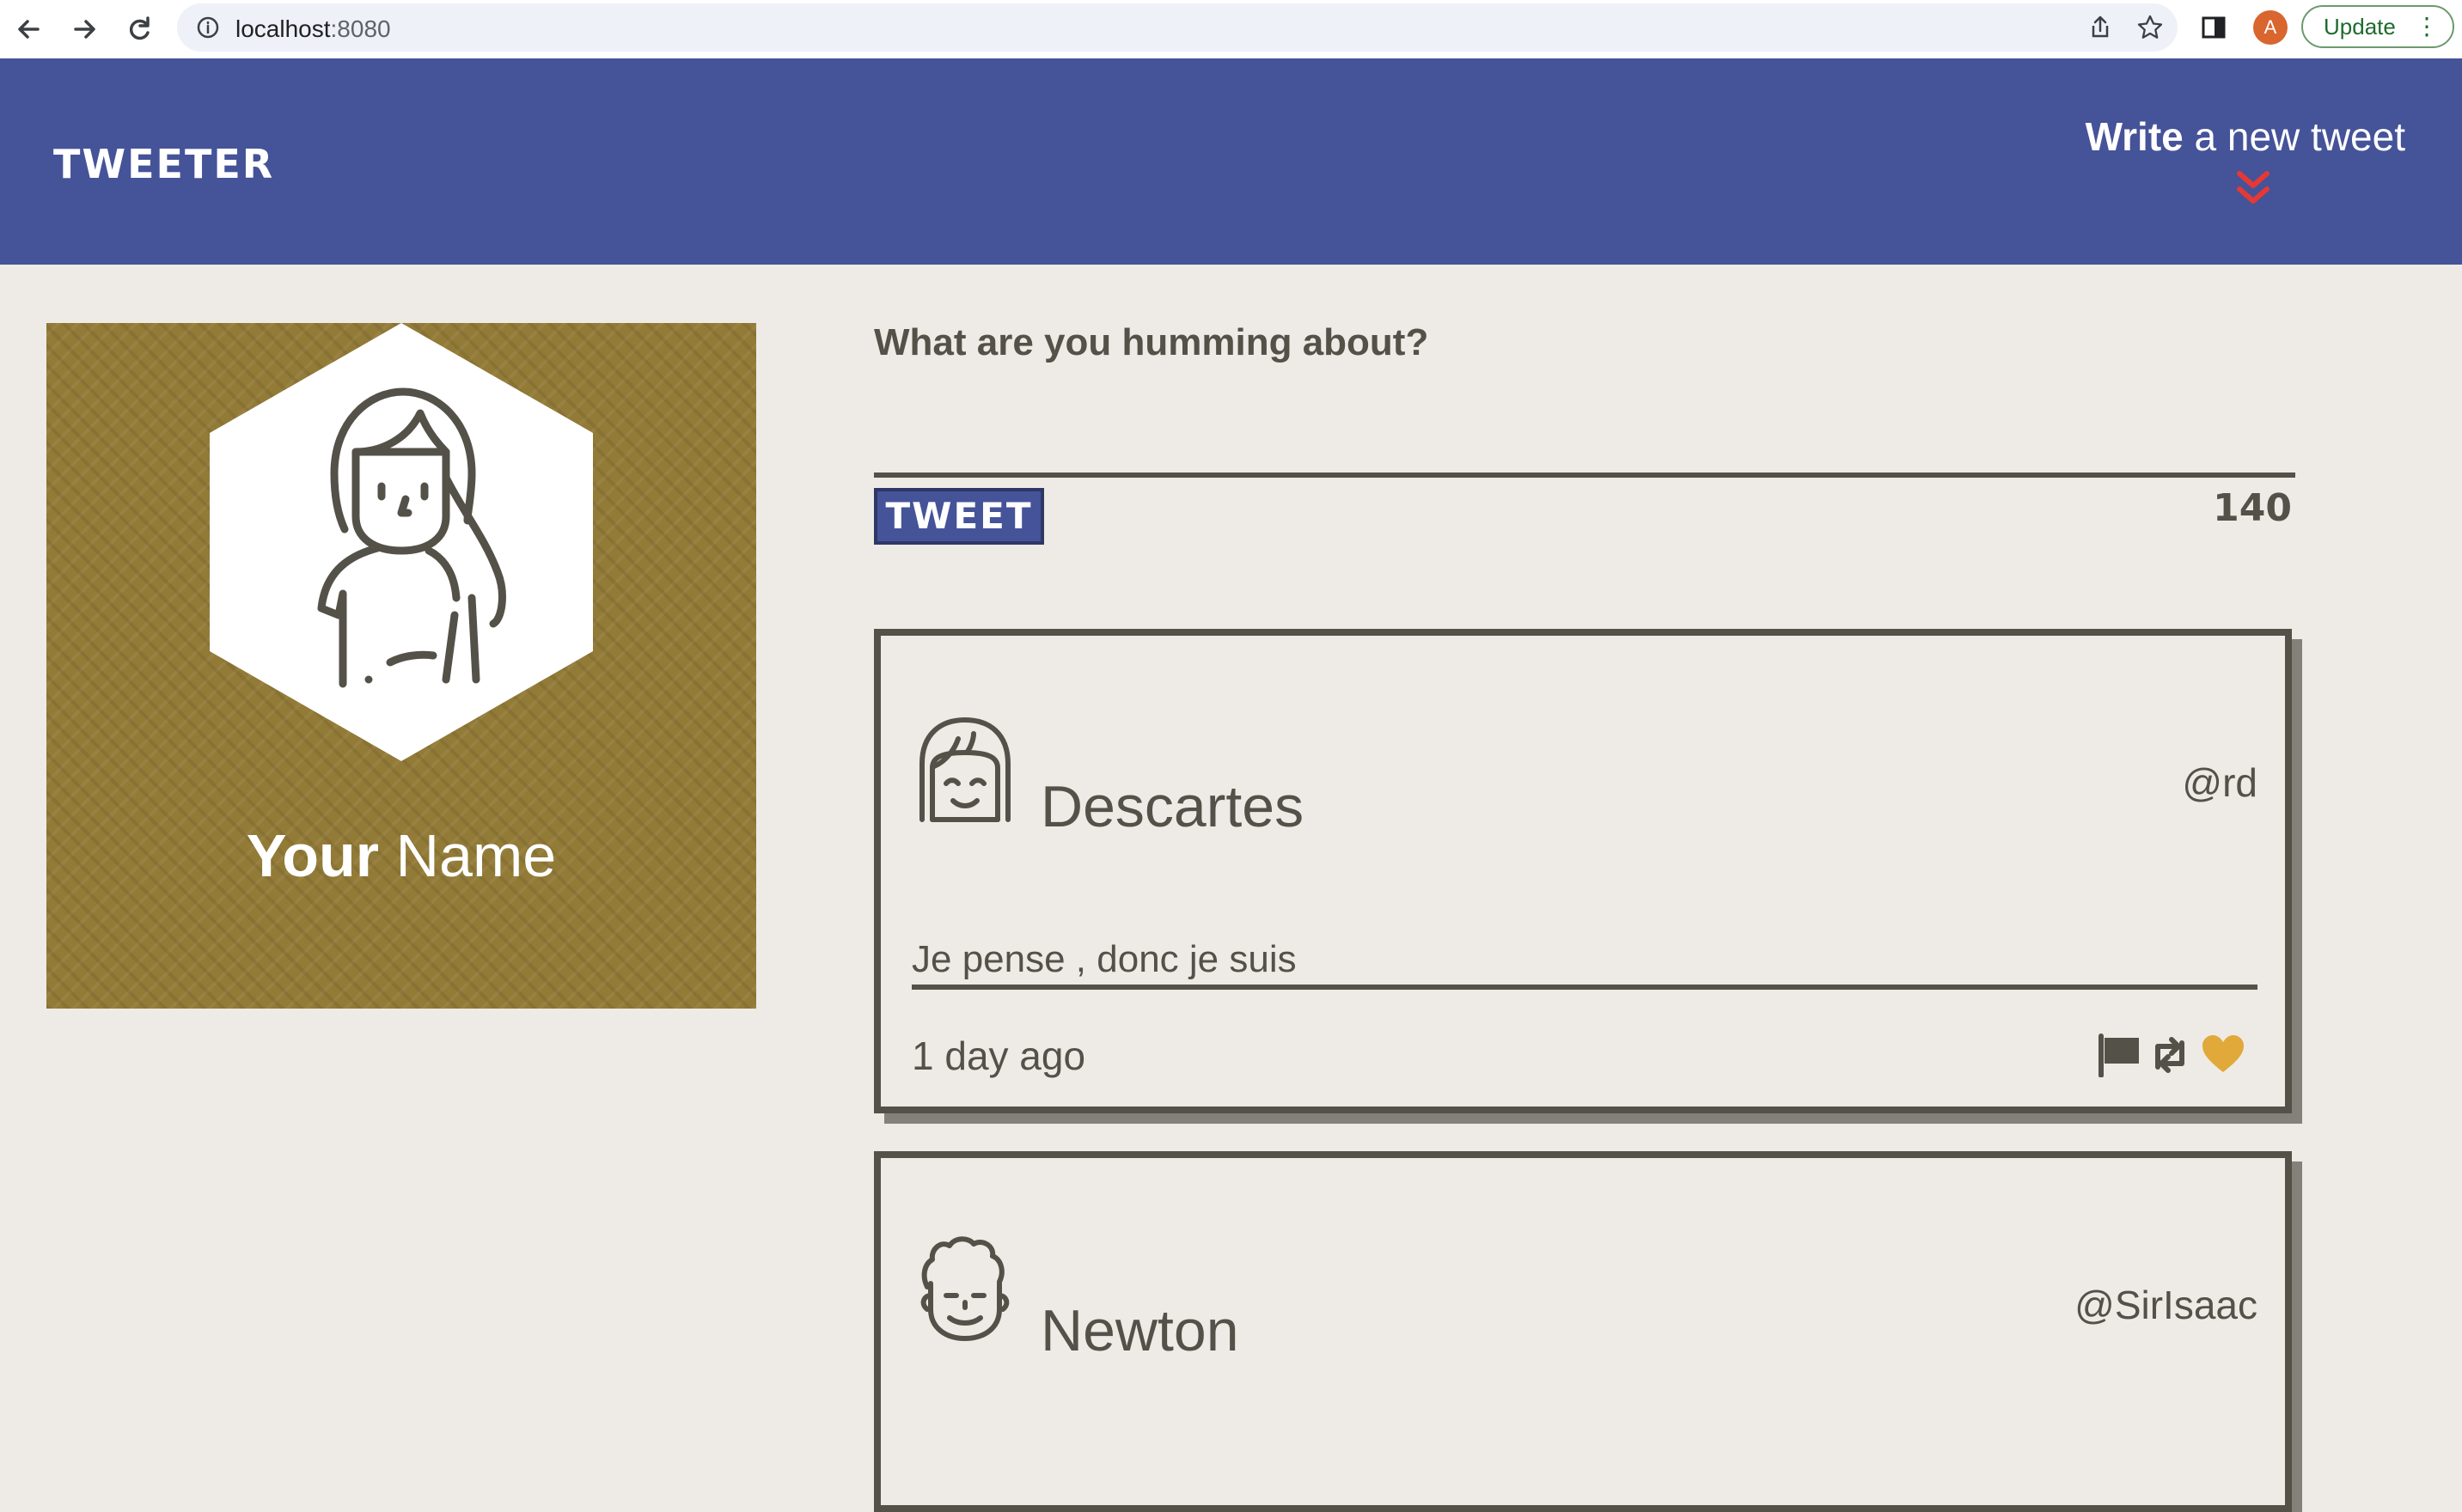 The image size is (2462, 1512). What do you see at coordinates (1151, 342) in the screenshot?
I see `compose-title: What are you humming about?` at bounding box center [1151, 342].